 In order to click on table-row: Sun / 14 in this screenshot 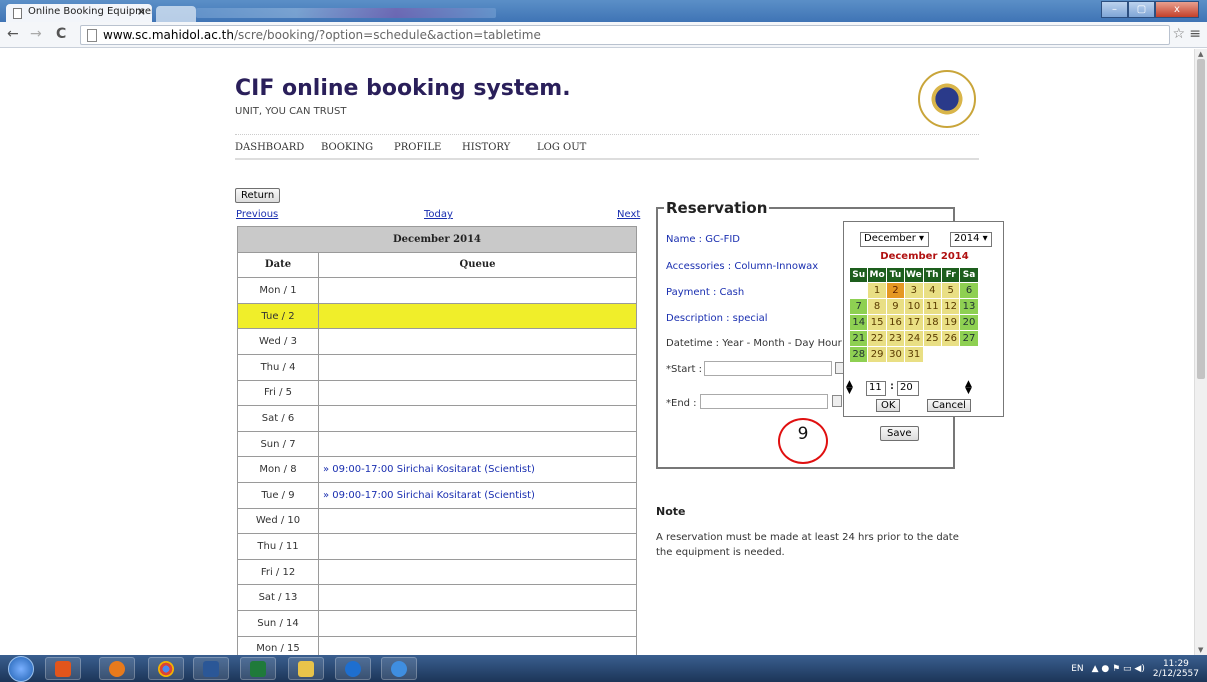, I will do `click(437, 623)`.